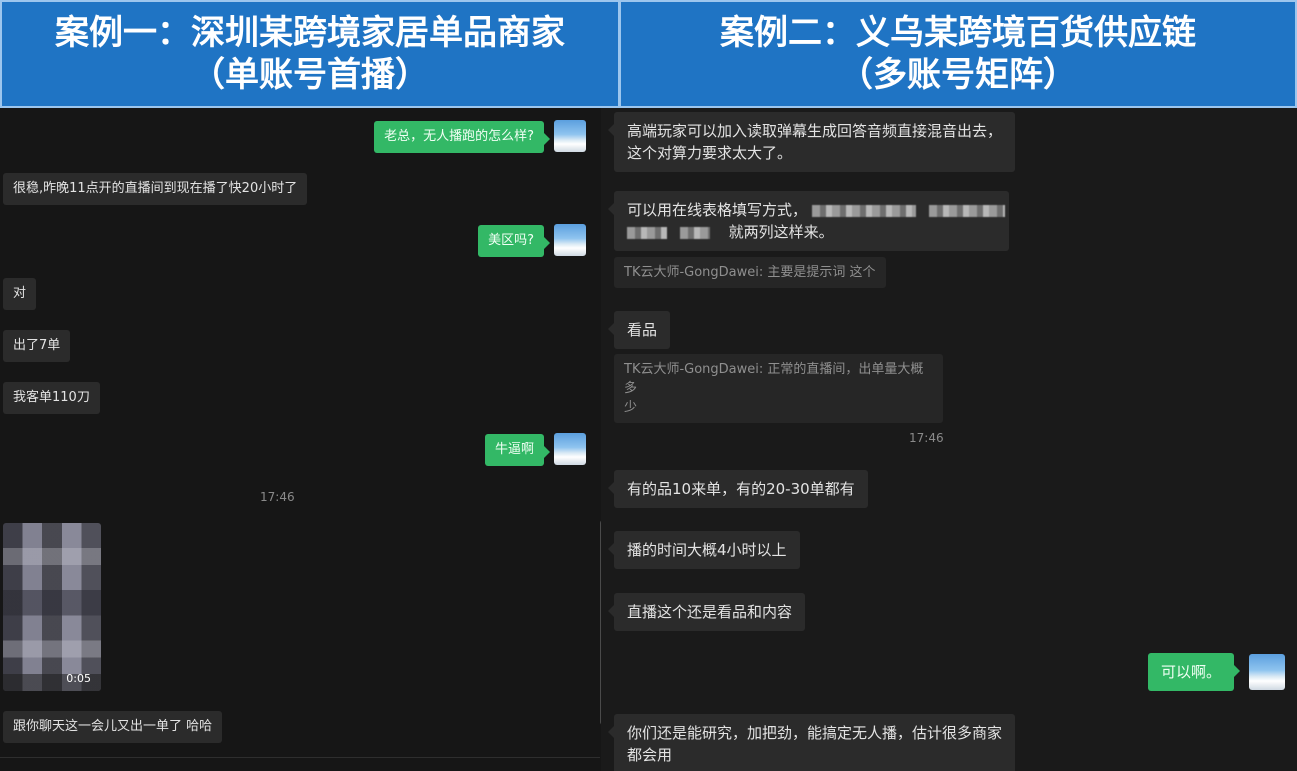  I want to click on chat-message: 我客单110刀, so click(51, 398).